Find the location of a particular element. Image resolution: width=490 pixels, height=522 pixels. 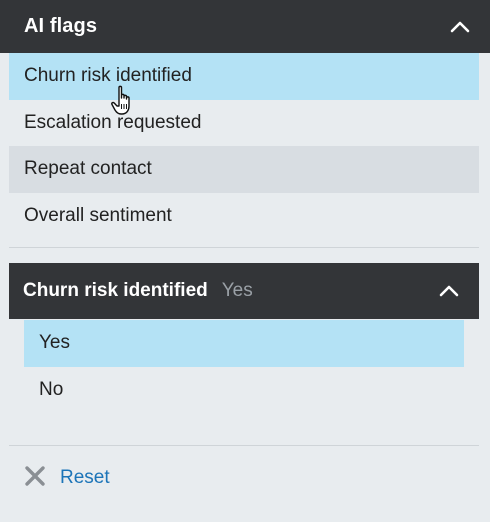

option-no: No is located at coordinates (244, 390).